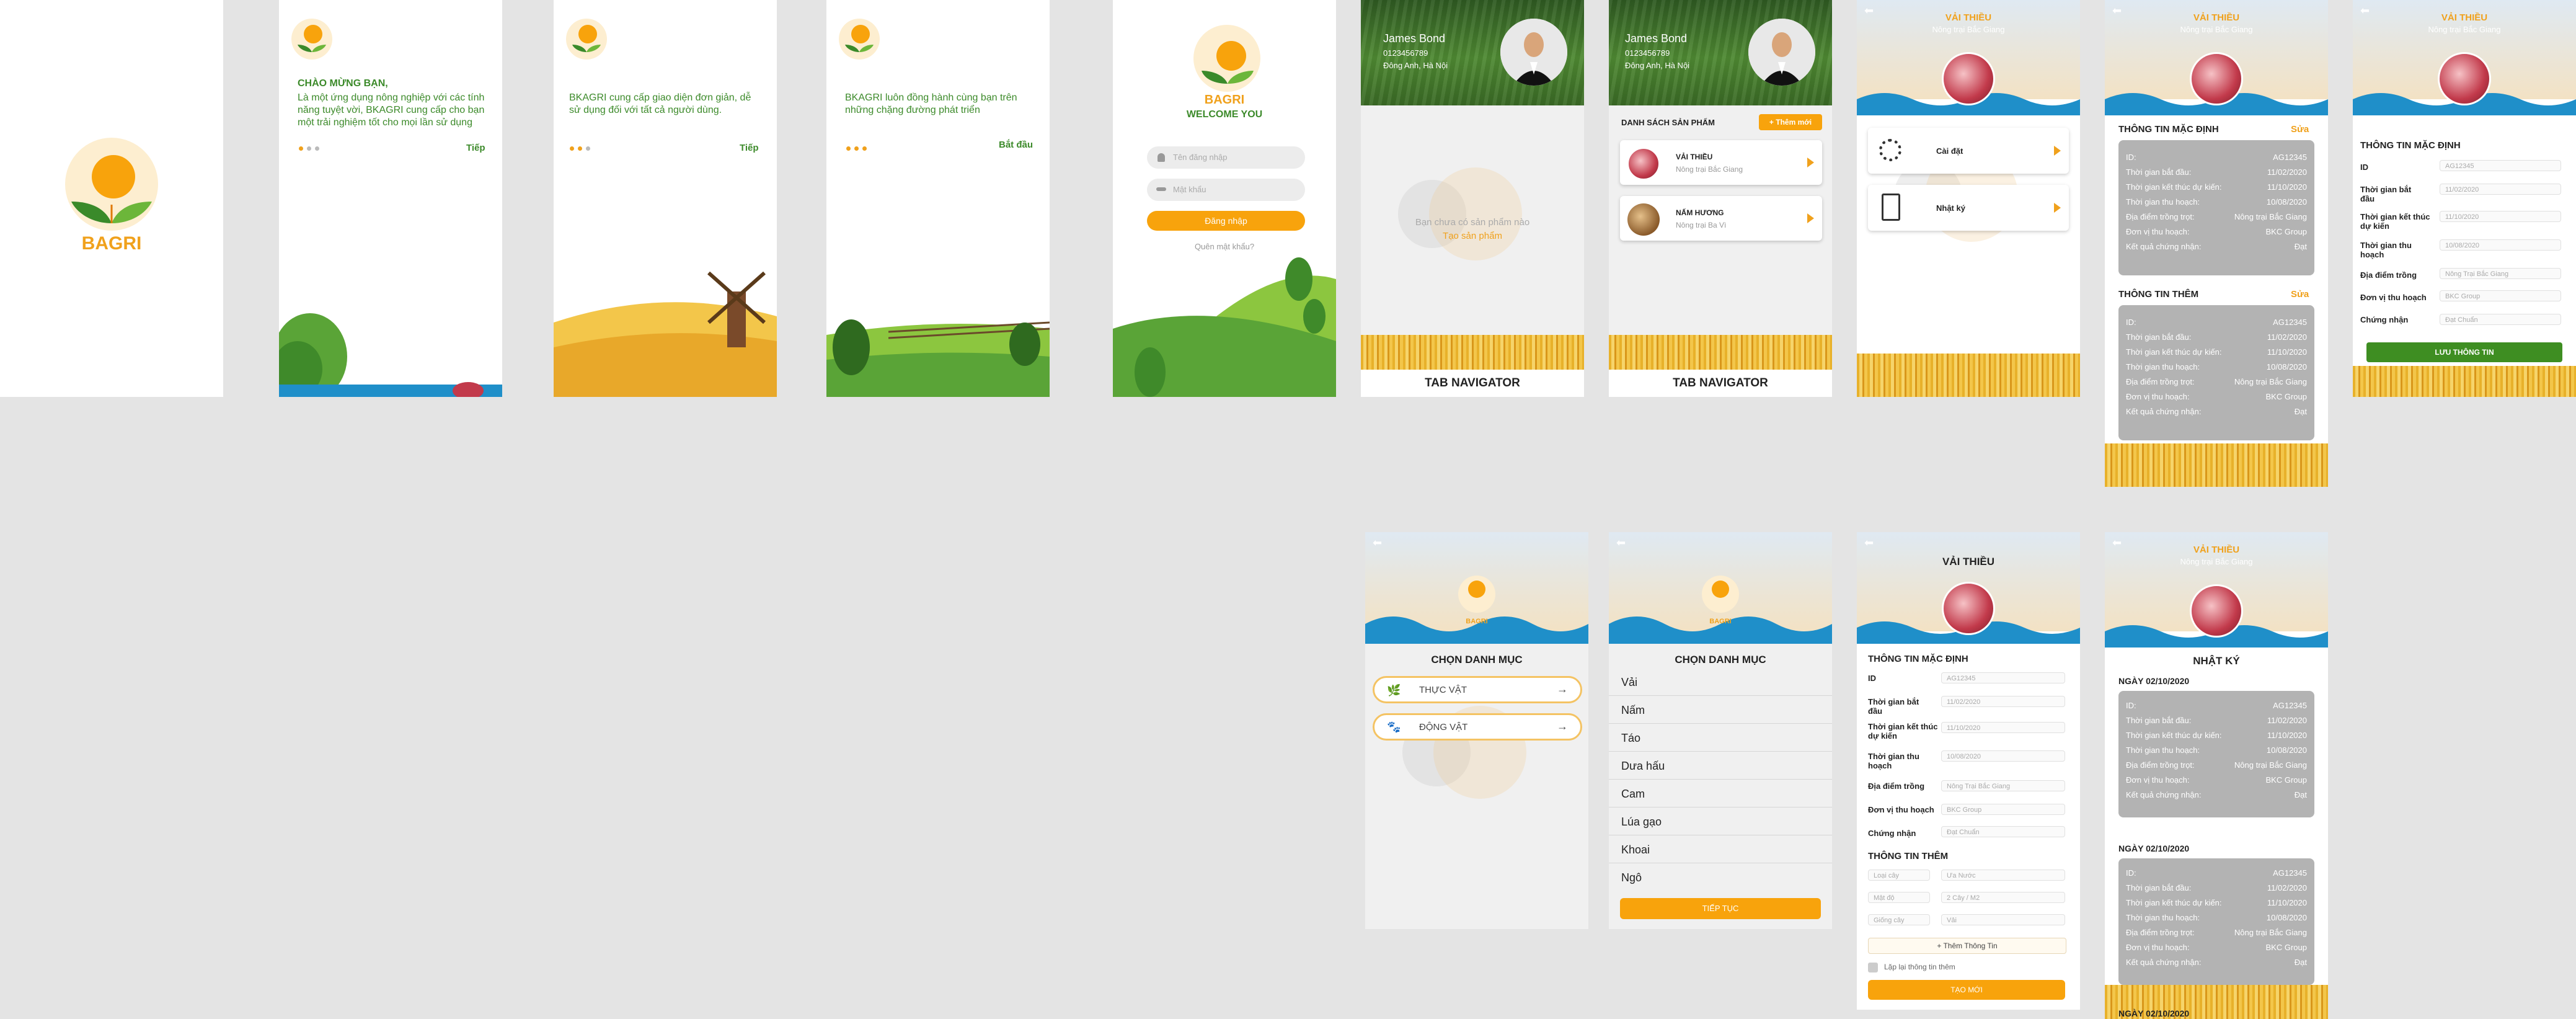 The height and width of the screenshot is (1019, 2576). What do you see at coordinates (1899, 920) in the screenshot?
I see `extra-key-input: Giống cây` at bounding box center [1899, 920].